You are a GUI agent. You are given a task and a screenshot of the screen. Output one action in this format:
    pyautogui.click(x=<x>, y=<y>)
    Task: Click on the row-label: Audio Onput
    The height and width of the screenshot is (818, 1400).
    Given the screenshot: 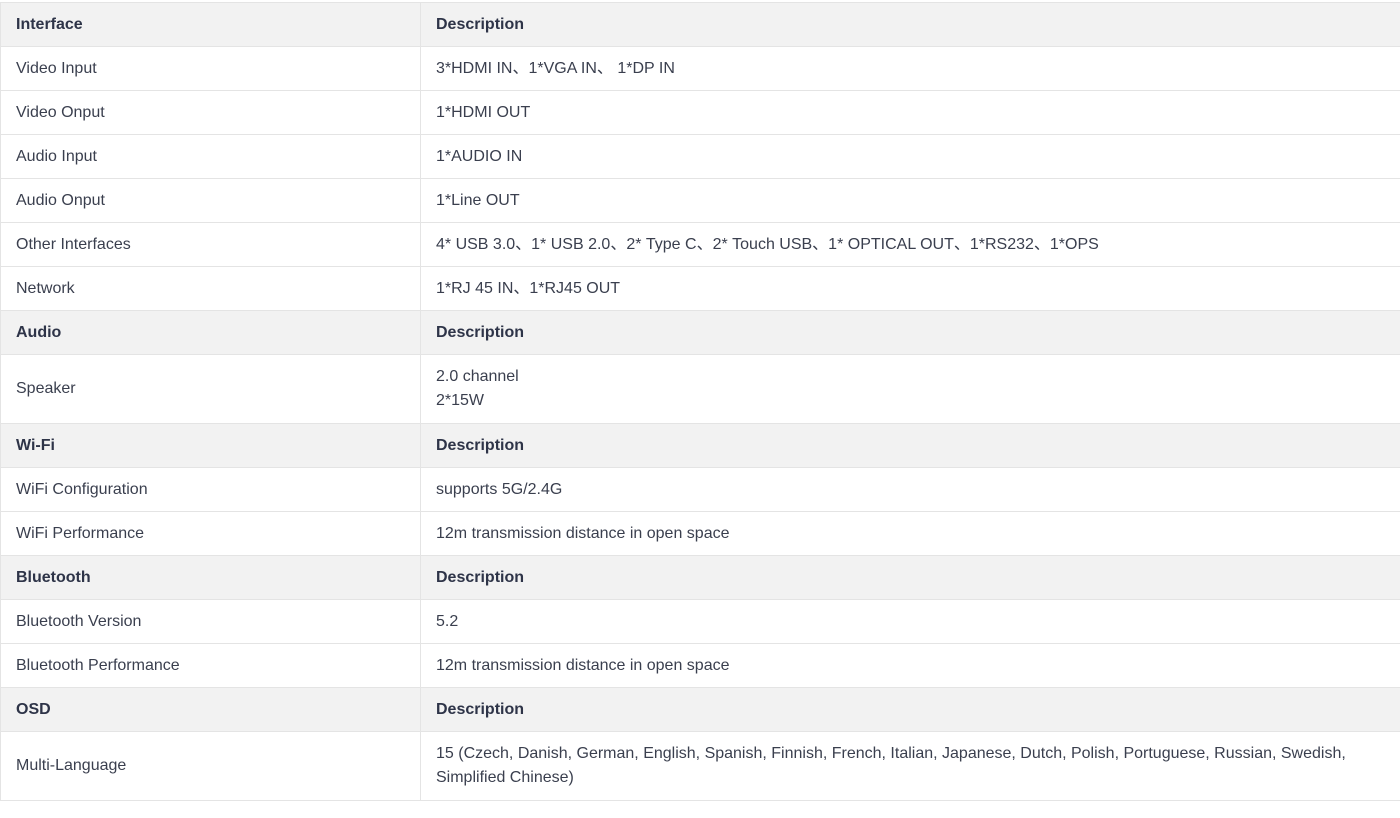 What is the action you would take?
    pyautogui.click(x=211, y=201)
    